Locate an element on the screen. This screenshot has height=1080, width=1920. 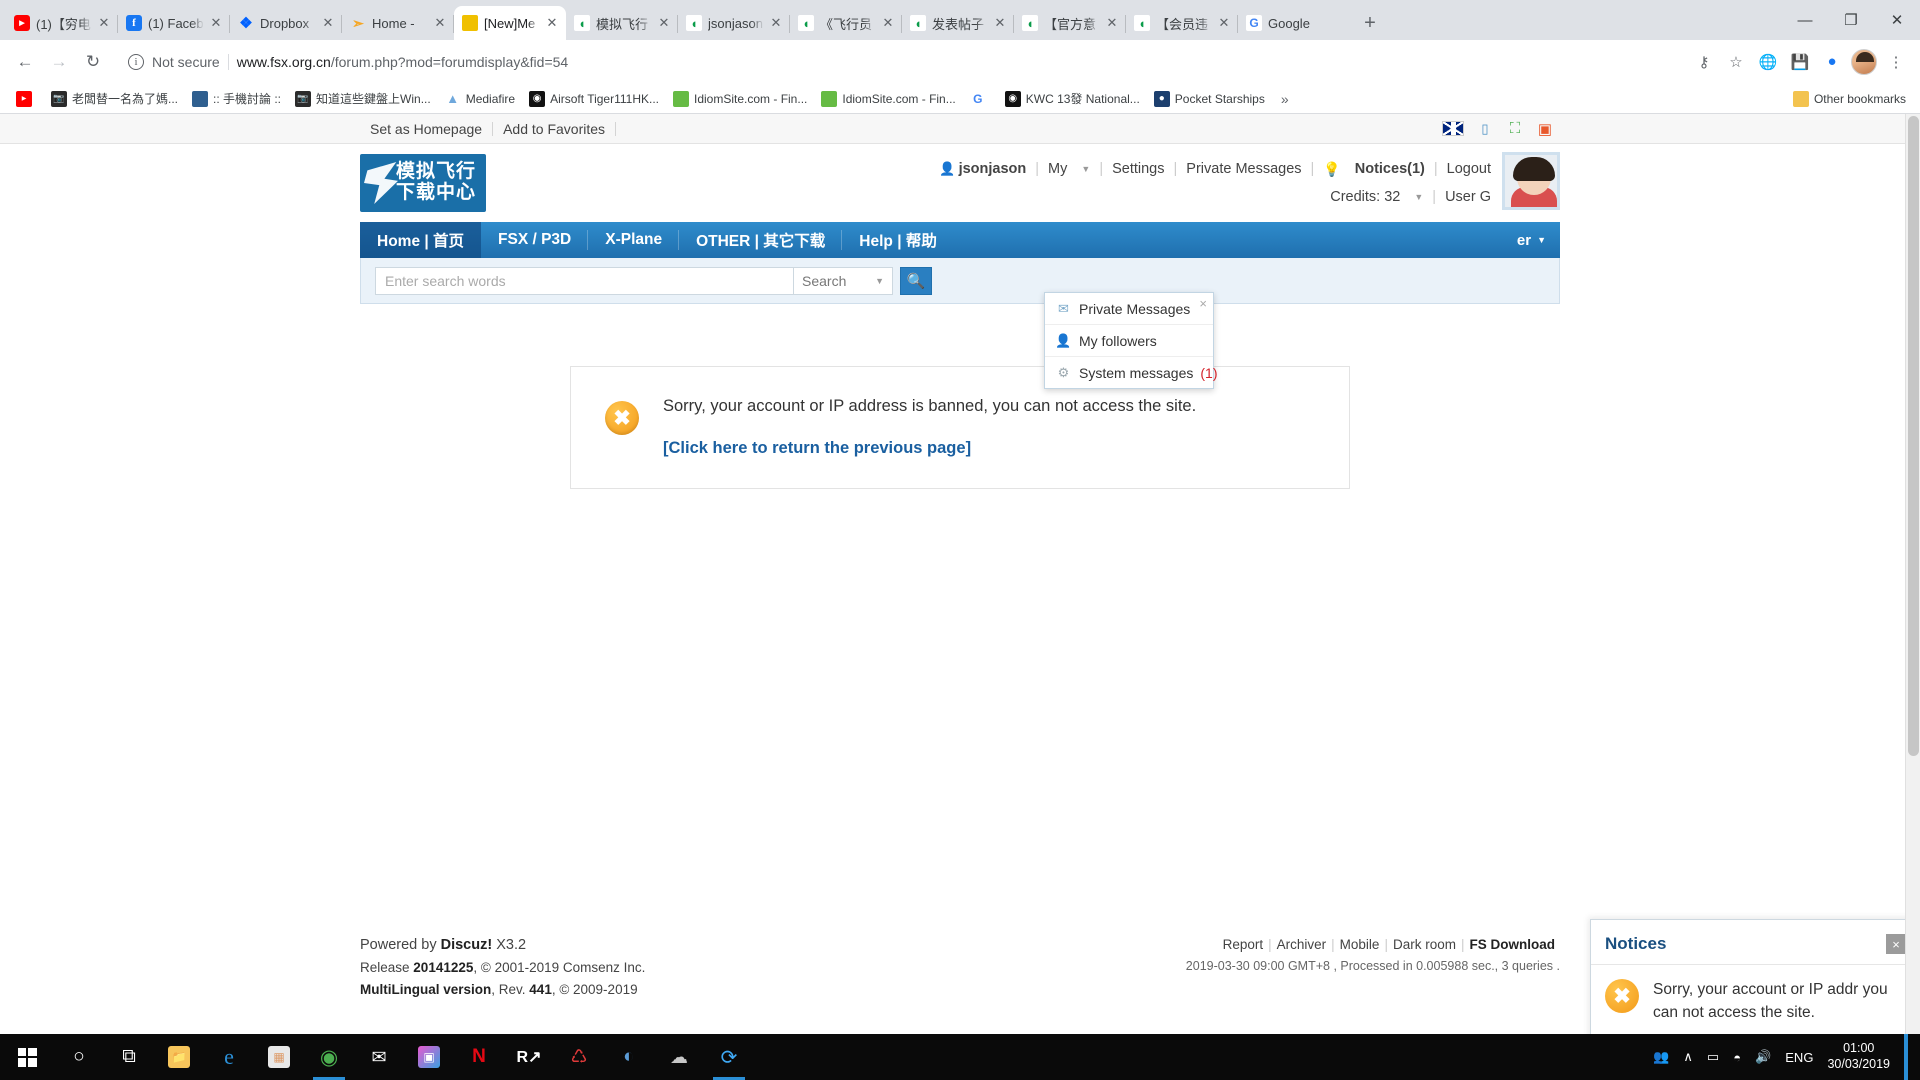
set-as-homepage-link: Set as Homepage is located at coordinates (426, 129).